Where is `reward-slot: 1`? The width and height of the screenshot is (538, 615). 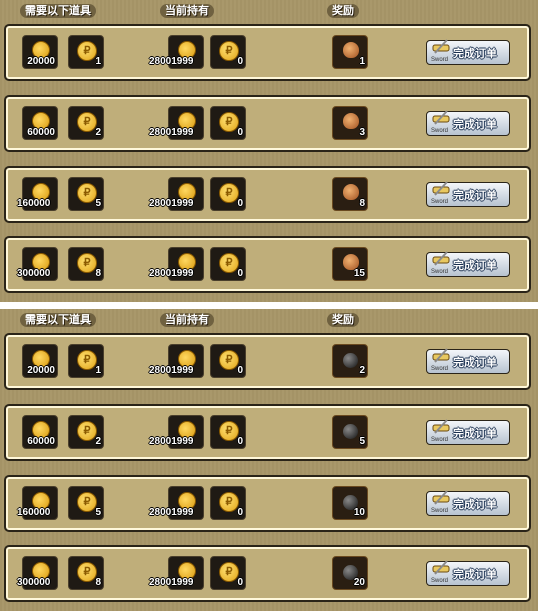
reward-slot: 1 is located at coordinates (350, 52).